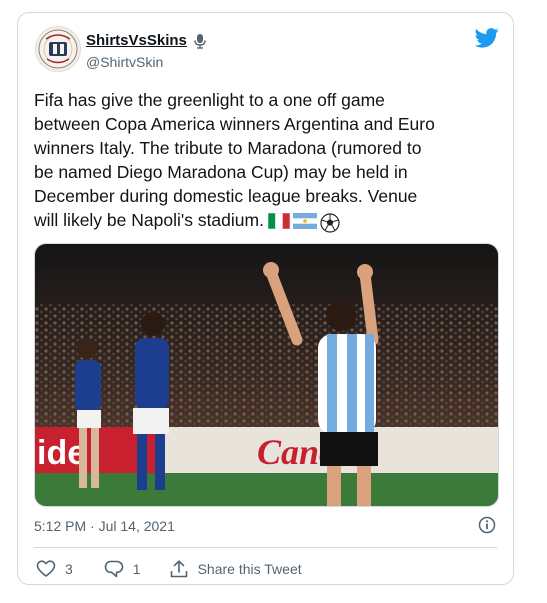 The image size is (547, 603). I want to click on share-upload-icon, so click(178, 569).